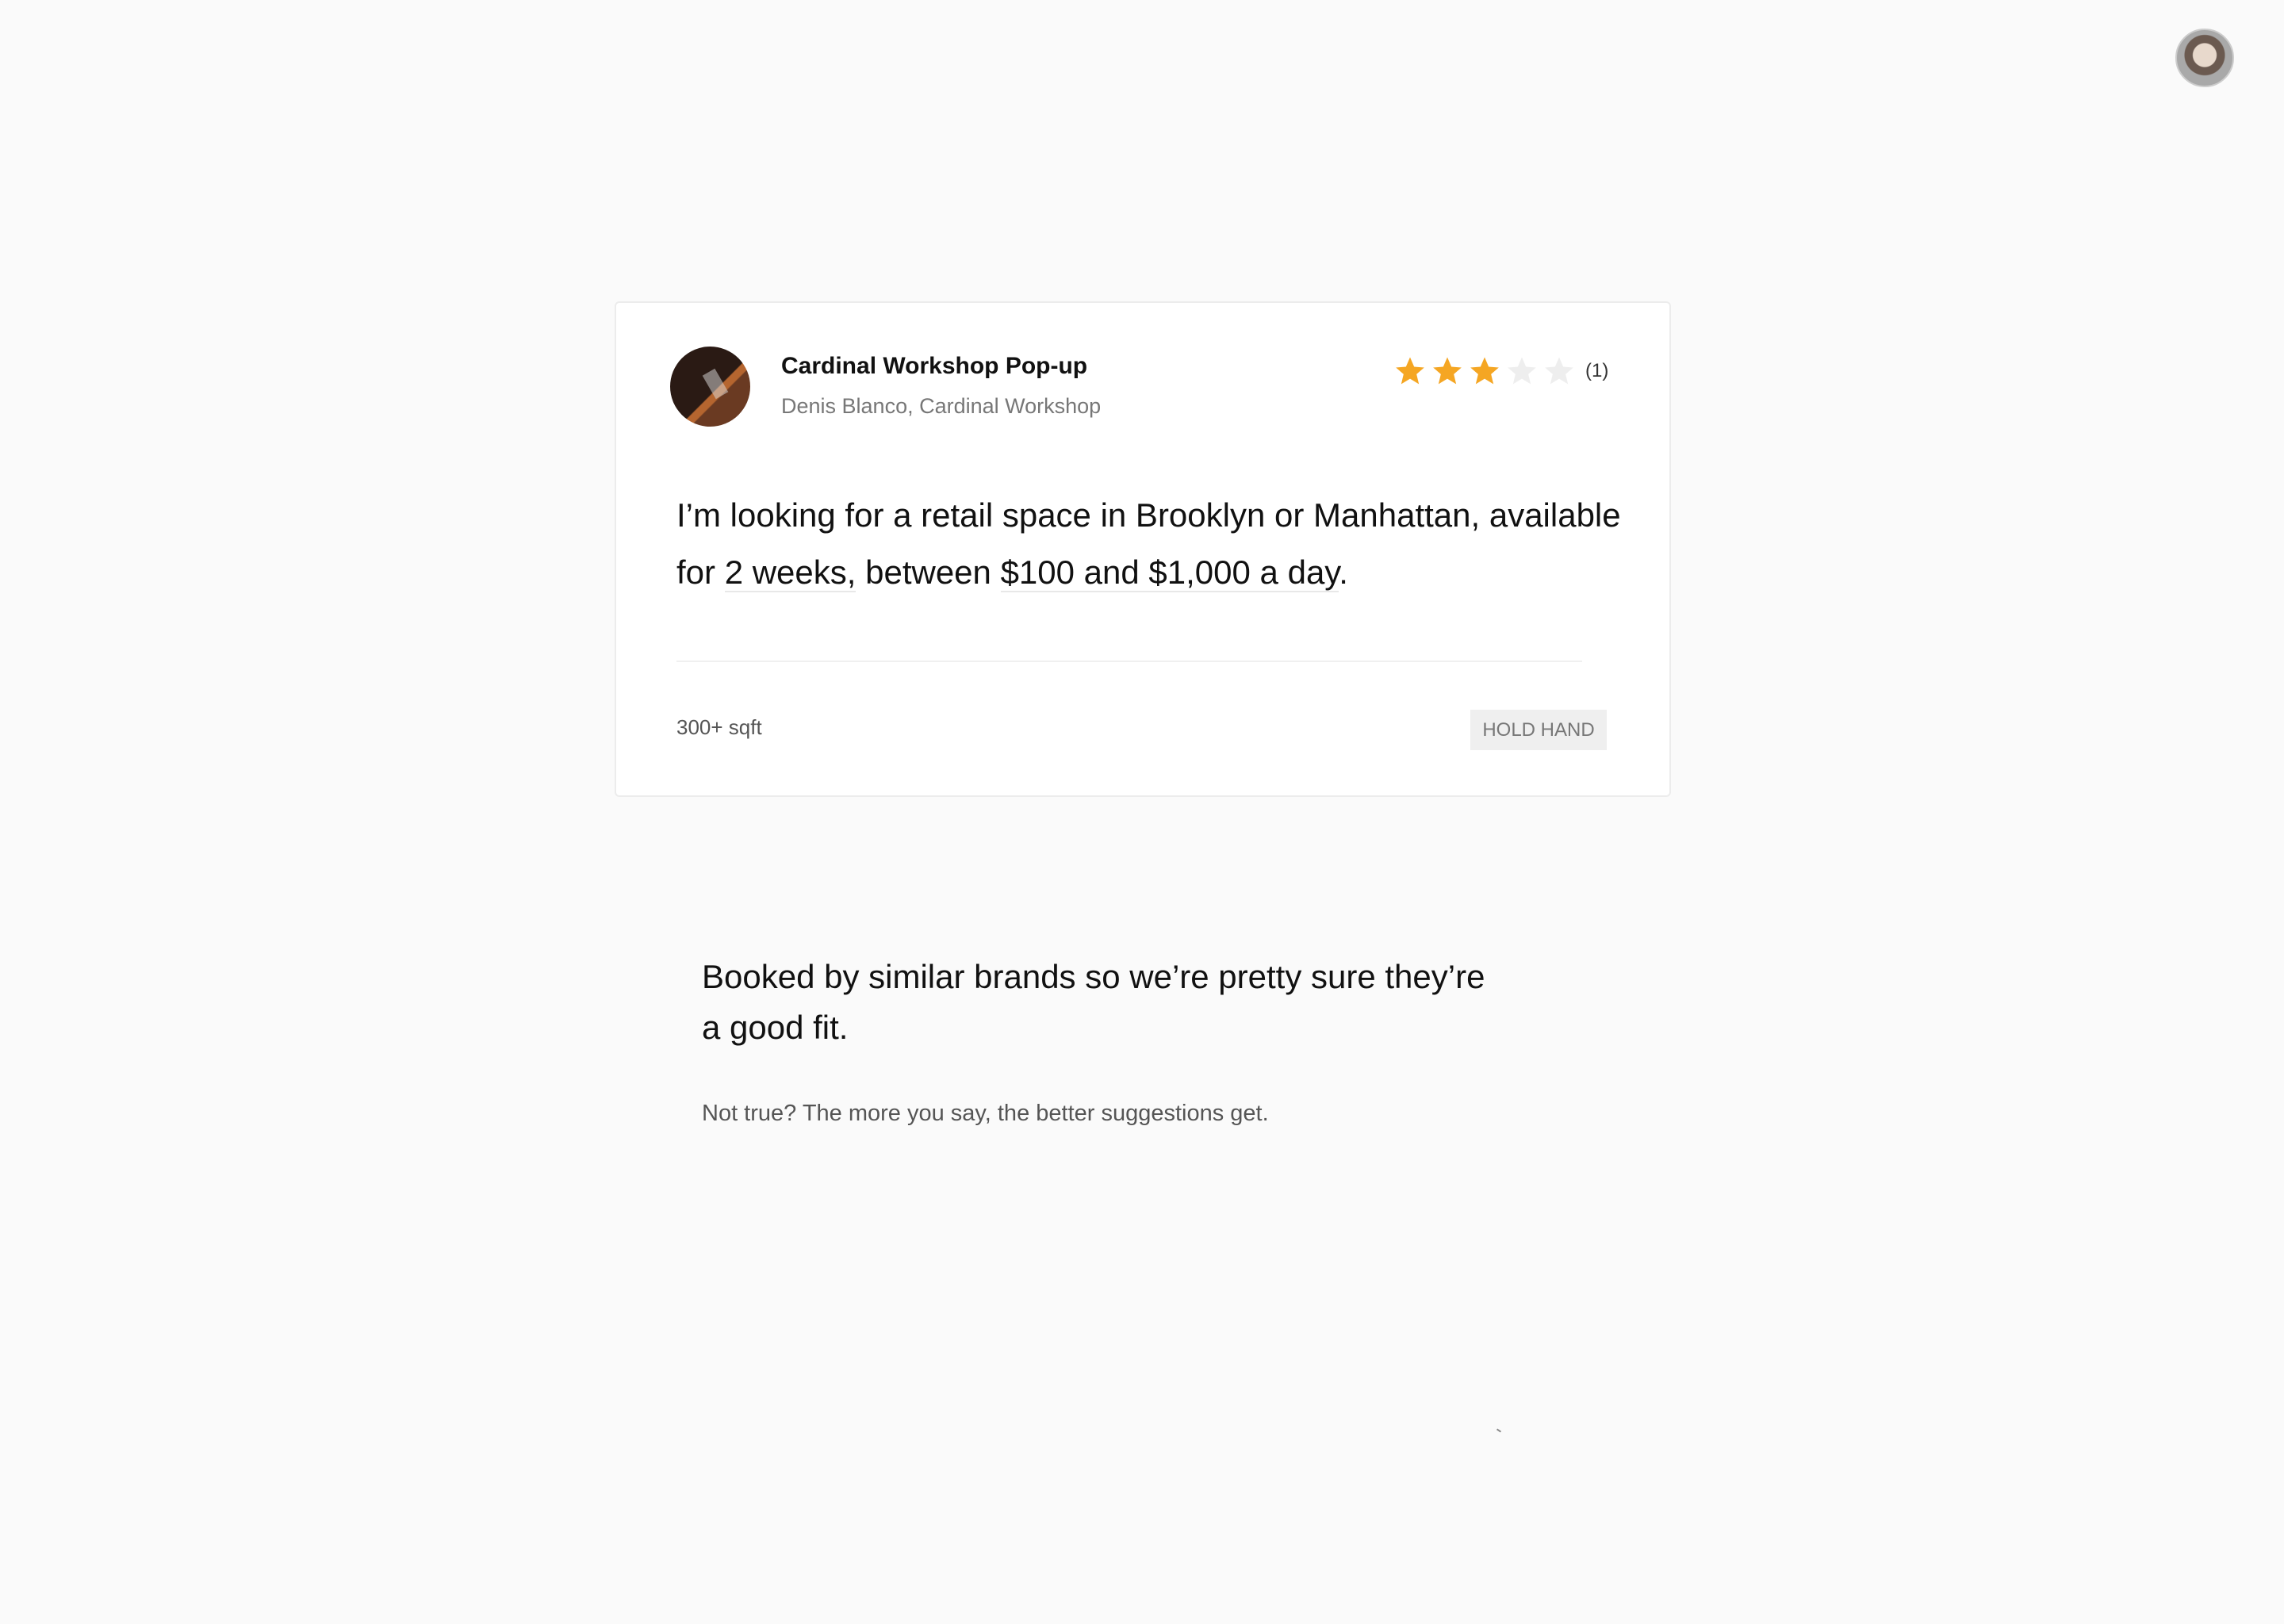 The image size is (2284, 1624). Describe the element at coordinates (1538, 730) in the screenshot. I see `hold-hand-button: HOLD HAND` at that location.